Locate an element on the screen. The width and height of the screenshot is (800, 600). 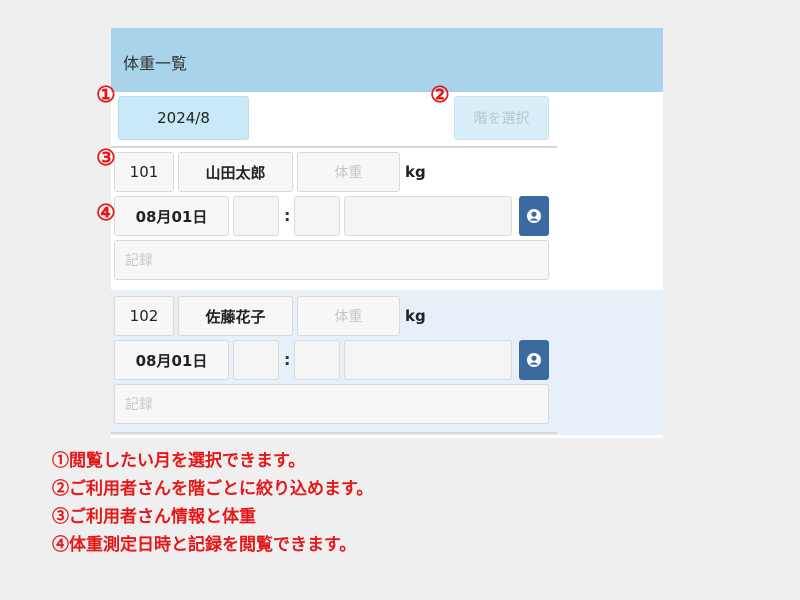
room-number: 102 is located at coordinates (144, 316).